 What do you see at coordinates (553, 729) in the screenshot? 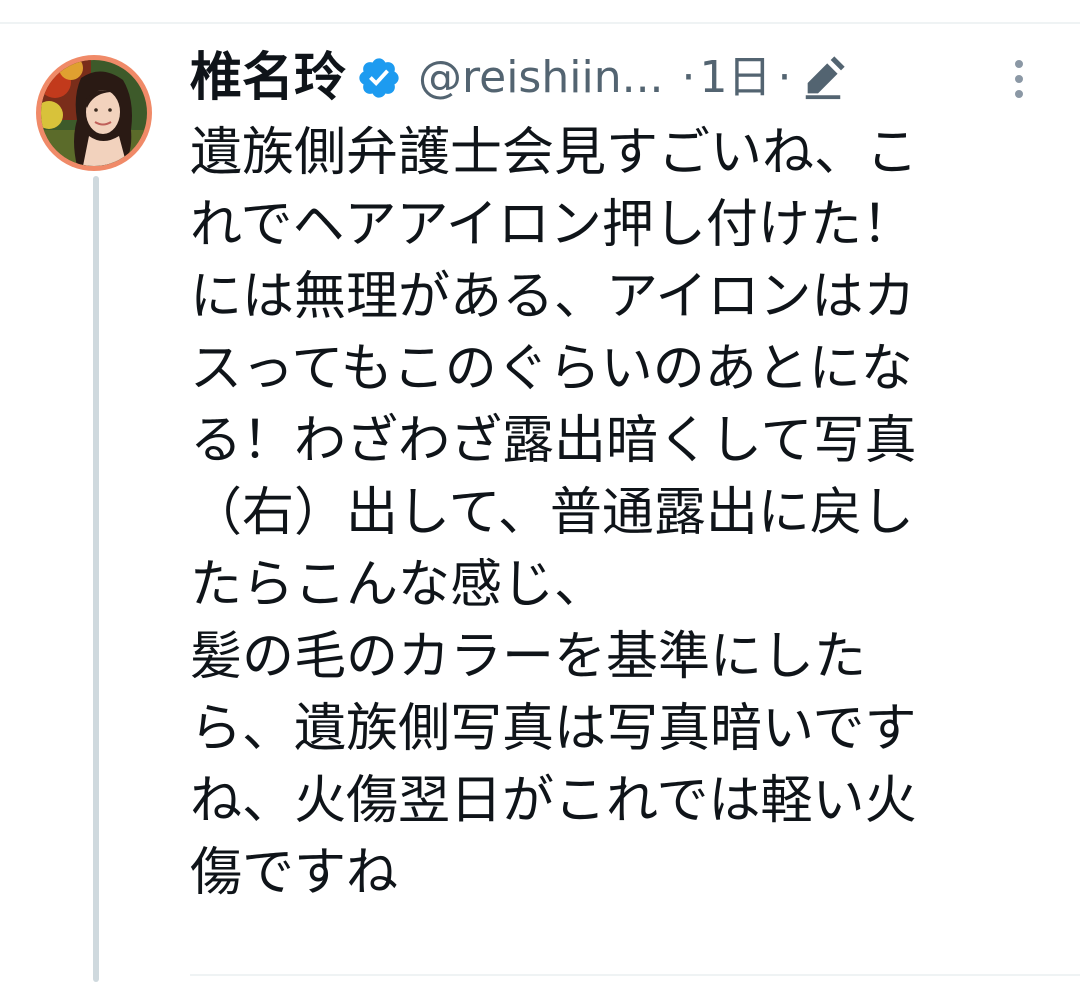
I see `tweet-text-line: ら、遺族側写真は写真暗いです` at bounding box center [553, 729].